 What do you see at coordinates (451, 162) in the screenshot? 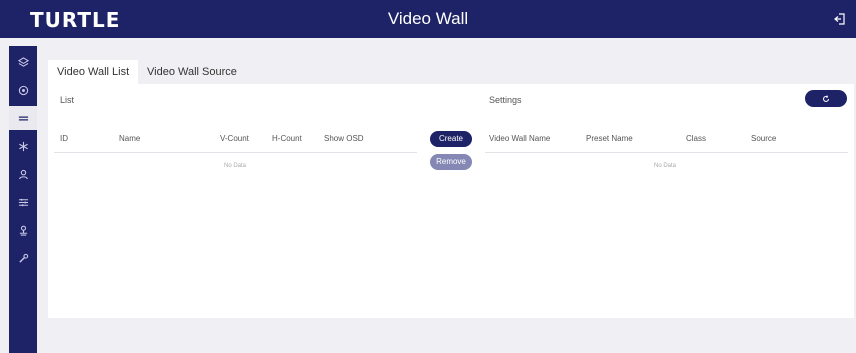
I see `remove-button: Remove` at bounding box center [451, 162].